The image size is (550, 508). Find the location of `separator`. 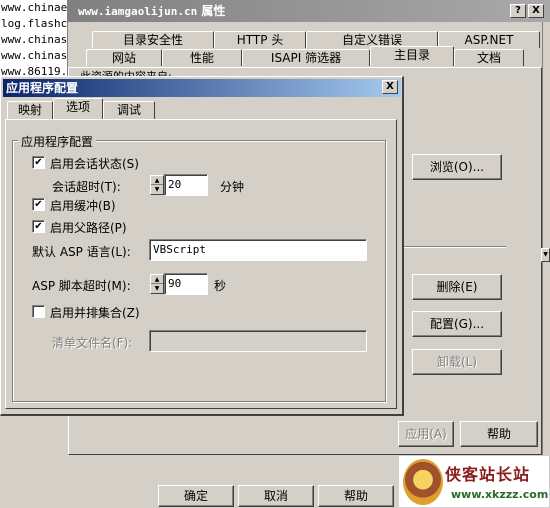

separator is located at coordinates (455, 247).